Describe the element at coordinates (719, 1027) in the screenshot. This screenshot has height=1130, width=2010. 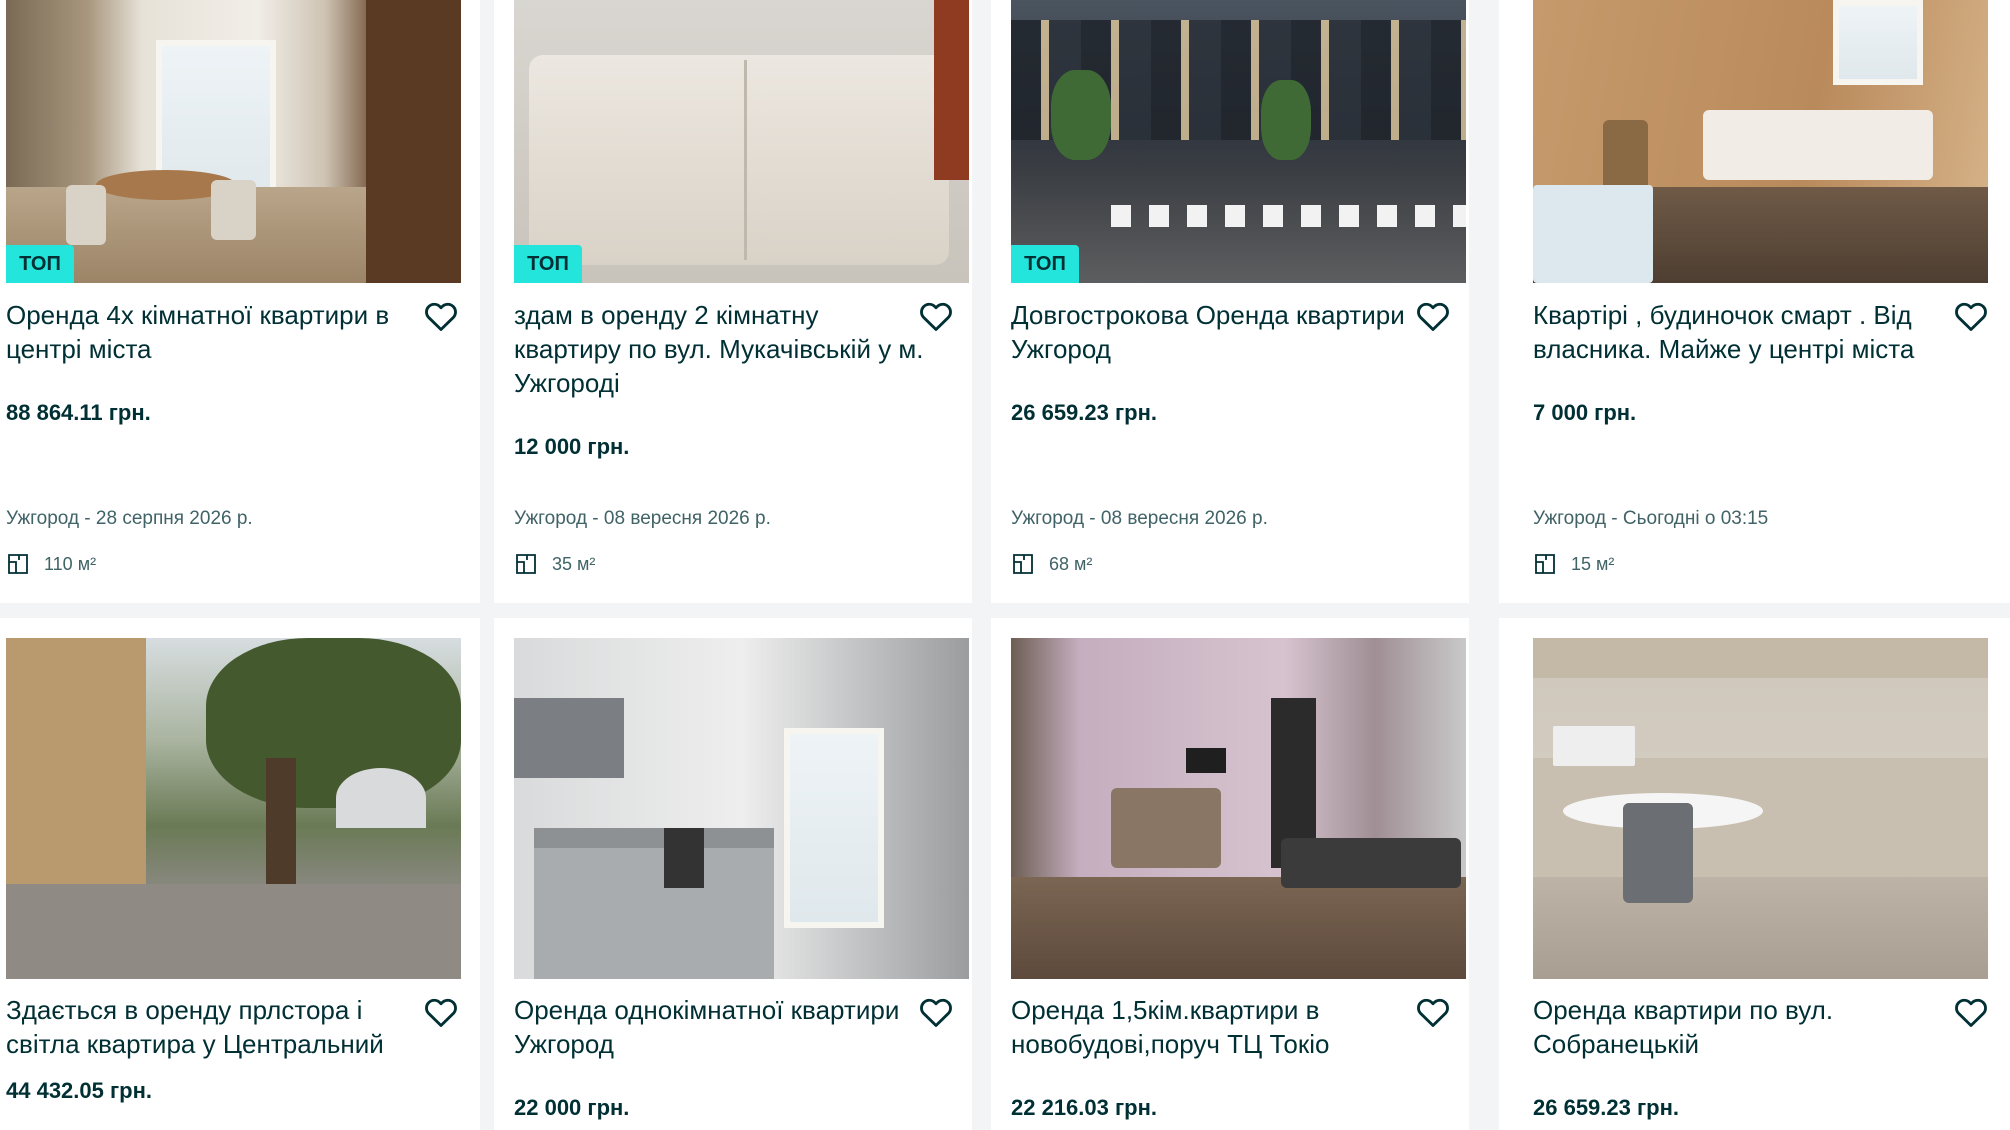
I see `listing-title: Оренда однокімнатної квартири Ужгород` at that location.